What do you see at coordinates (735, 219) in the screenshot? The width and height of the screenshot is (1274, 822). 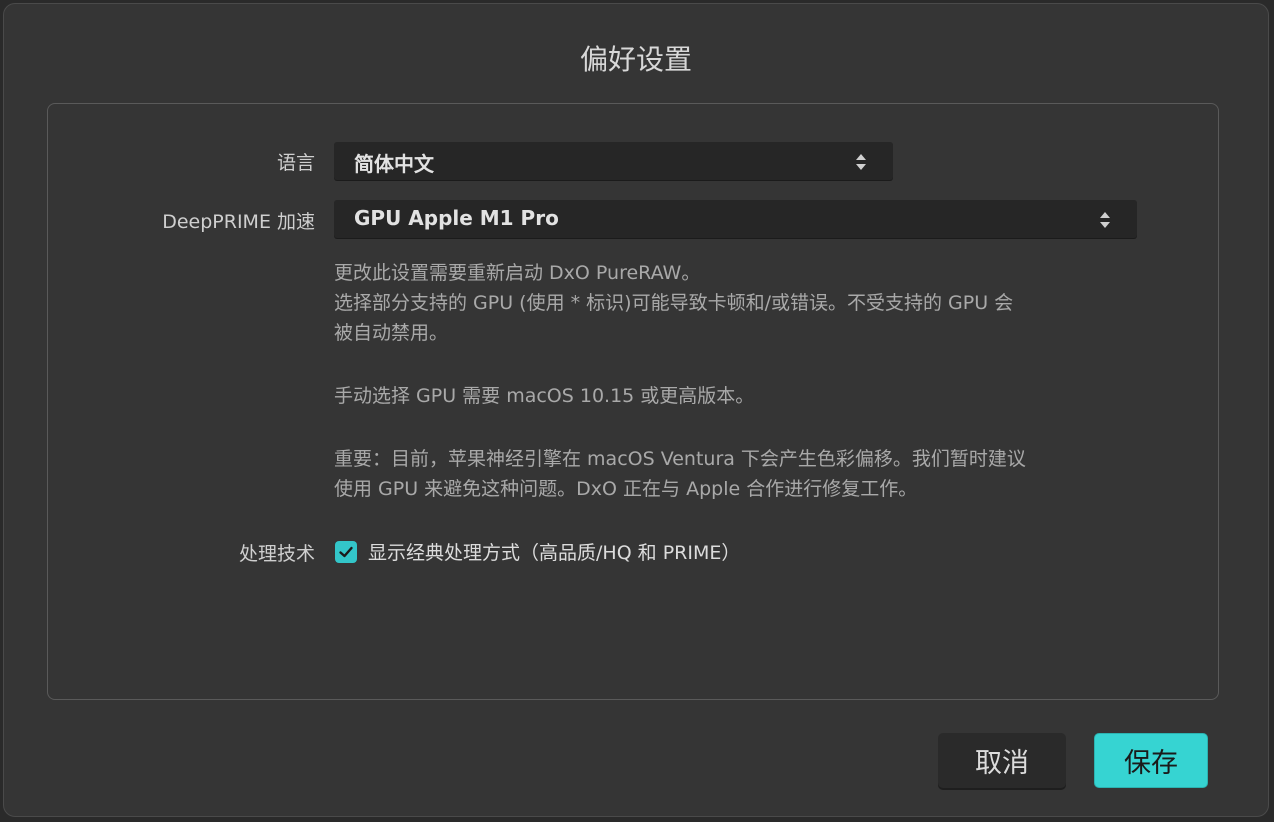 I see `deepprime-select: GPU Apple M1 Pro` at bounding box center [735, 219].